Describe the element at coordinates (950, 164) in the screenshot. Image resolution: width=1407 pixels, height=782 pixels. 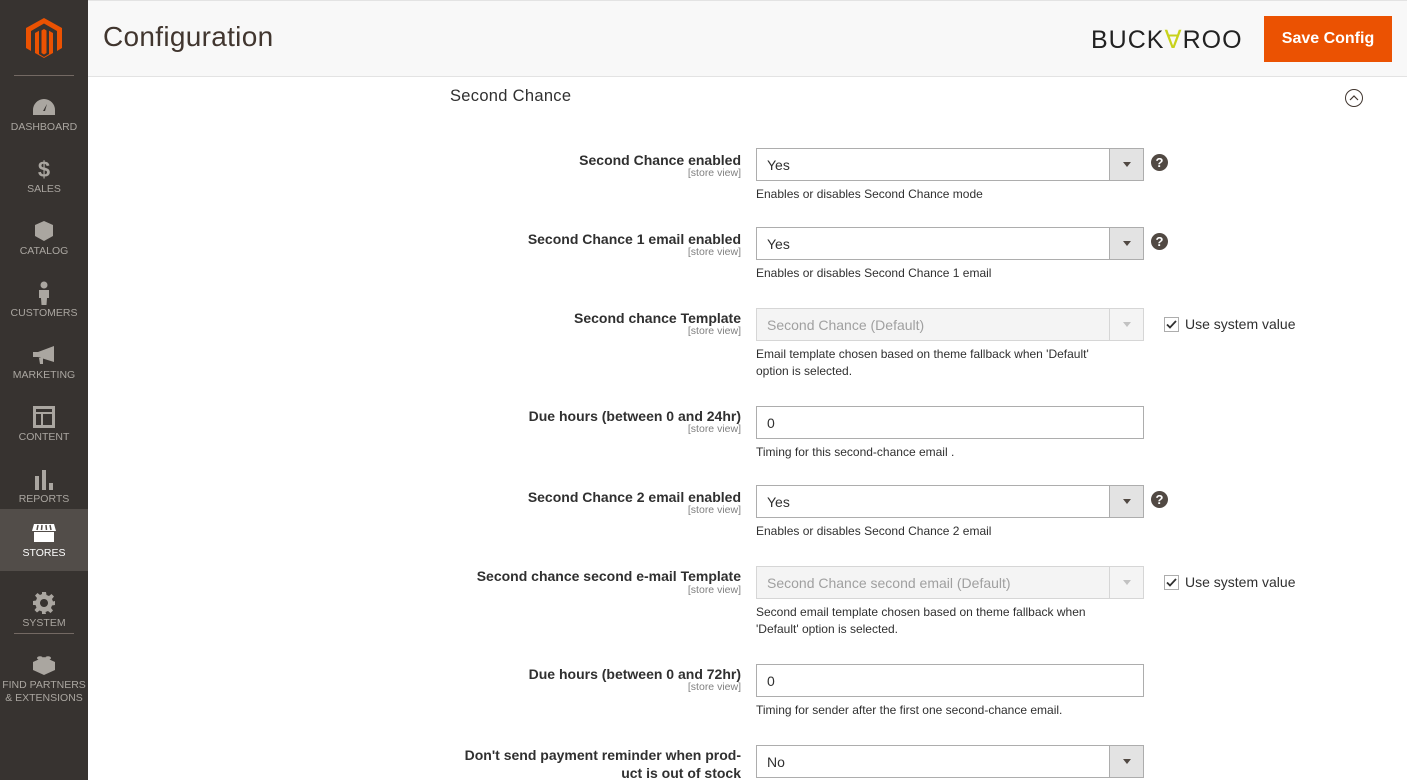
I see `second-chance-enabled-select: Yes` at that location.